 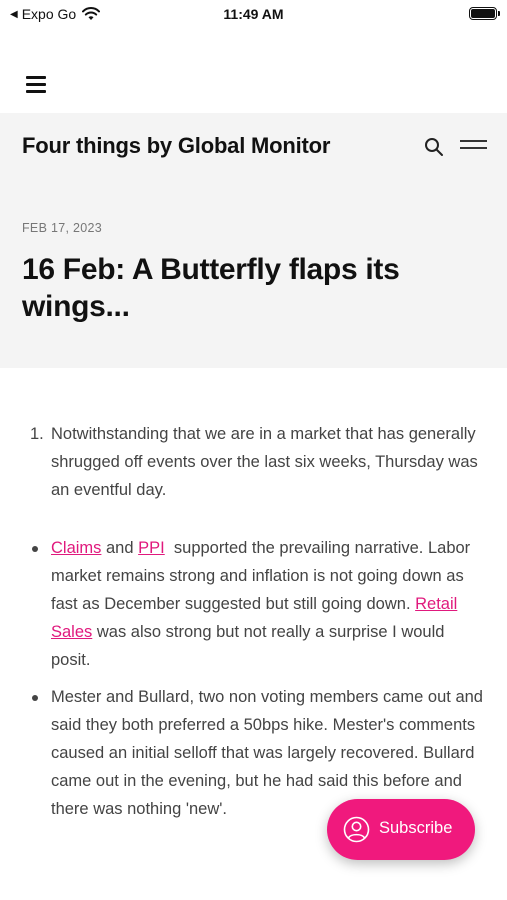 I want to click on subscribe-button: Subscribe, so click(x=401, y=829).